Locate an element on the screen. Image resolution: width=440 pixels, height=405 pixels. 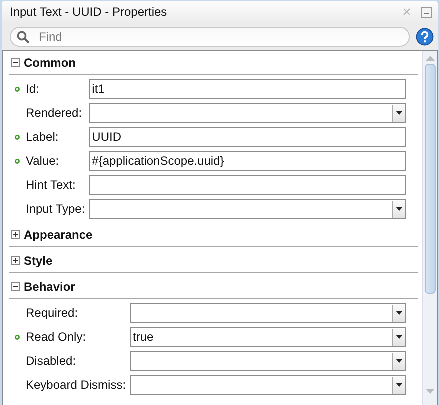
property-label: Input Type: is located at coordinates (56, 209).